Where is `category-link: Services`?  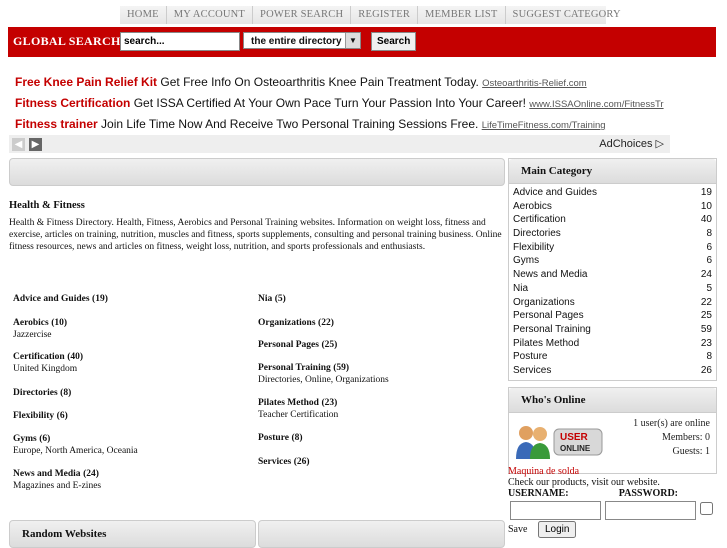 category-link: Services is located at coordinates (274, 462).